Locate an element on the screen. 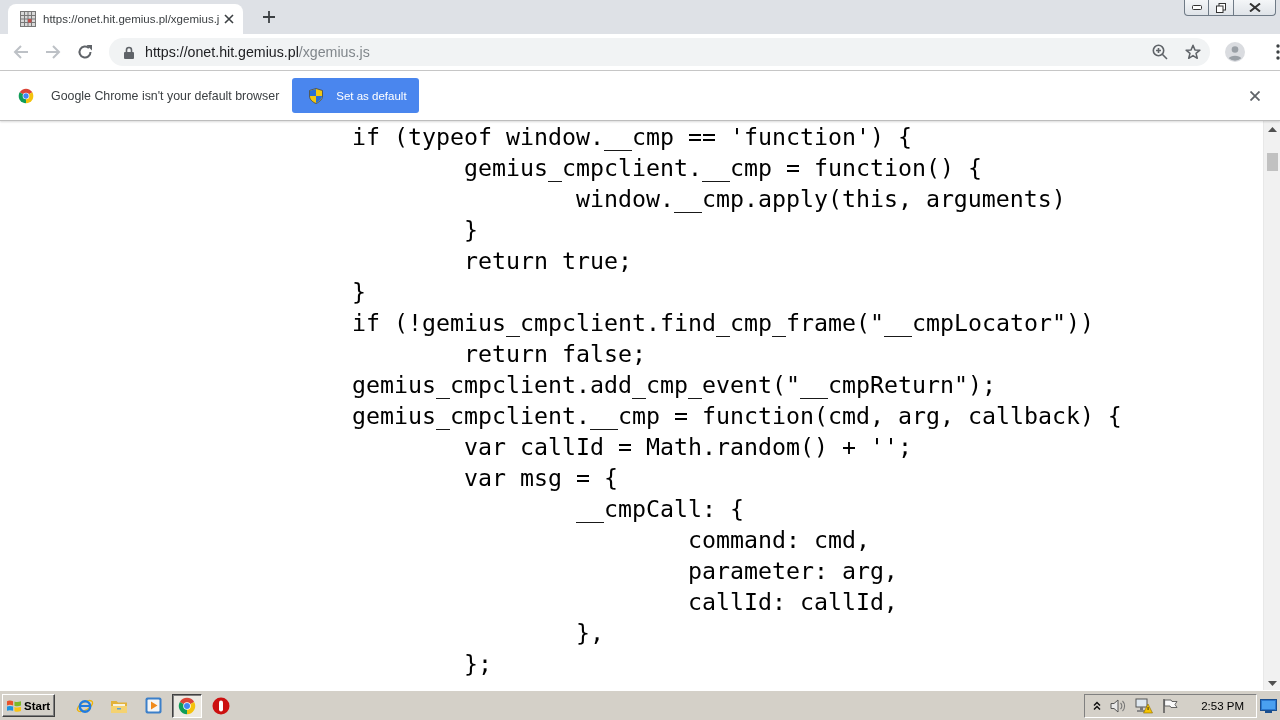  code-line: gemius_cmpclient.__cmp = function() { is located at coordinates (722, 168).